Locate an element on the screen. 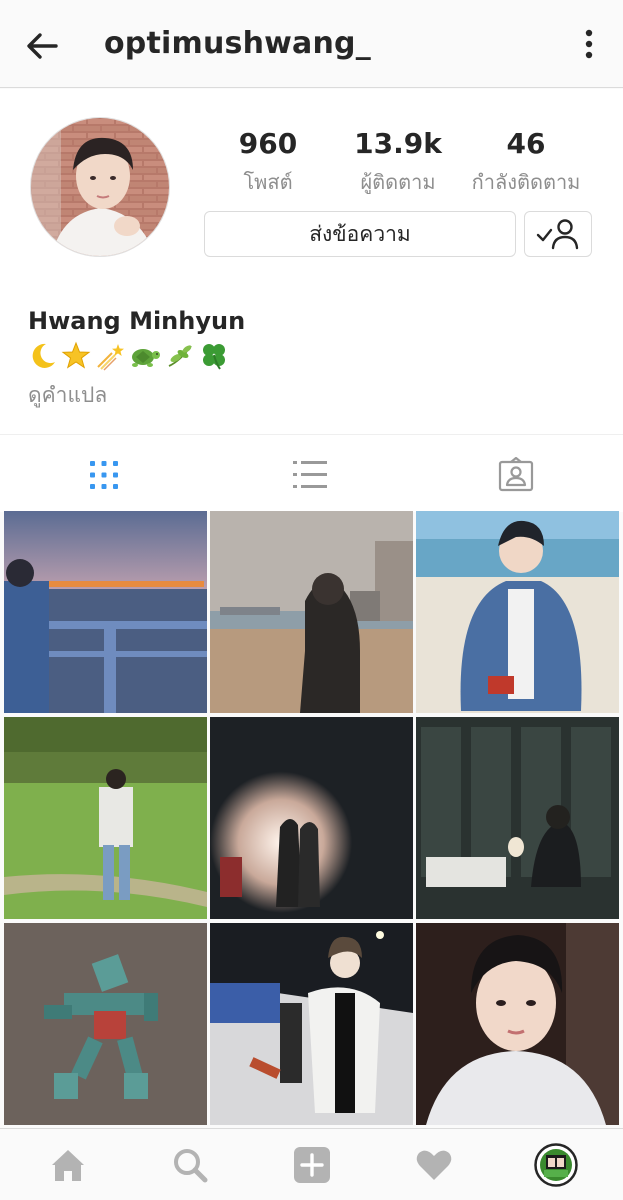 The image size is (623, 1200). profile-bio is located at coordinates (128, 356).